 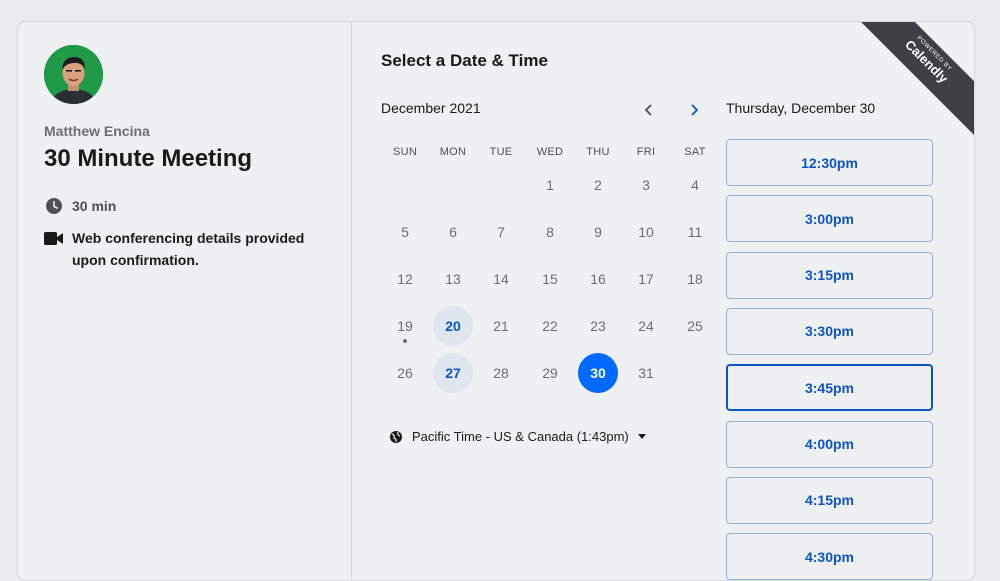 I want to click on host-name: Matthew Encina, so click(x=97, y=131).